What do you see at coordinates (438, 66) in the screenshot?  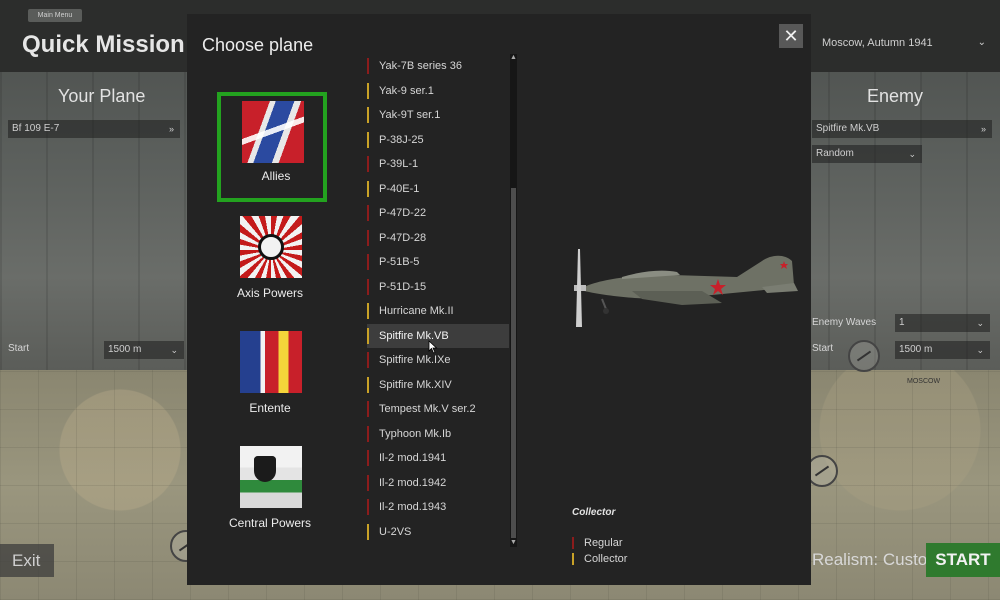 I see `plane-item: Yak-7B series 36` at bounding box center [438, 66].